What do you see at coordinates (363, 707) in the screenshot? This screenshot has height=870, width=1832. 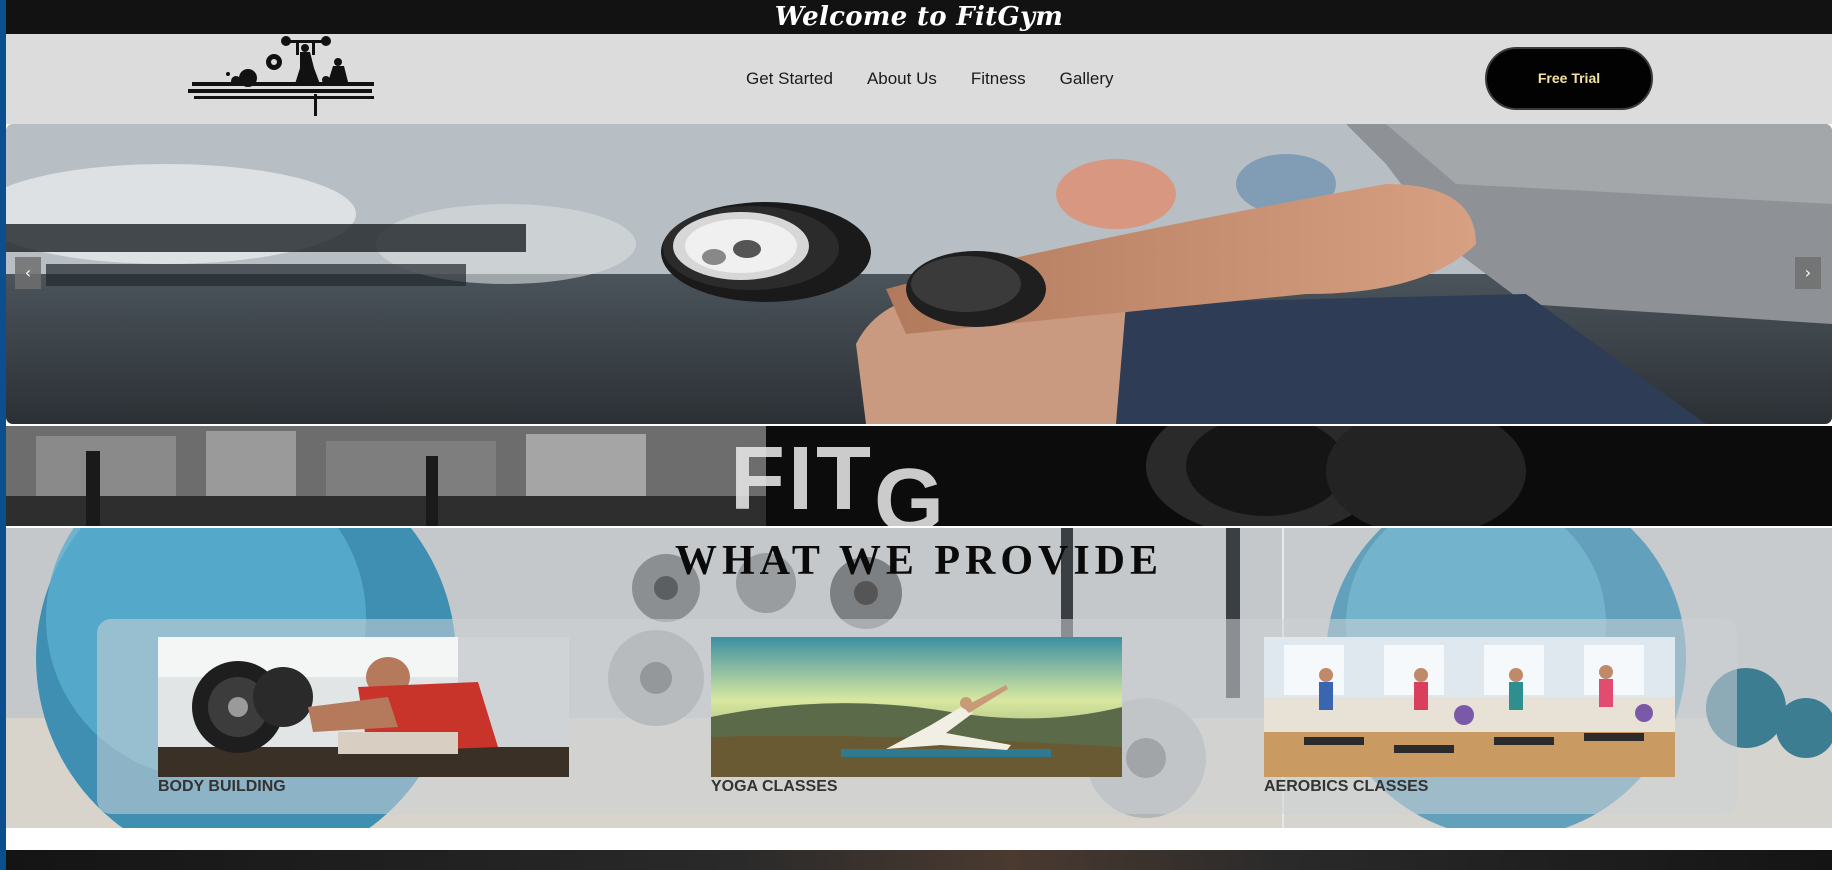 I see `body-building-image` at bounding box center [363, 707].